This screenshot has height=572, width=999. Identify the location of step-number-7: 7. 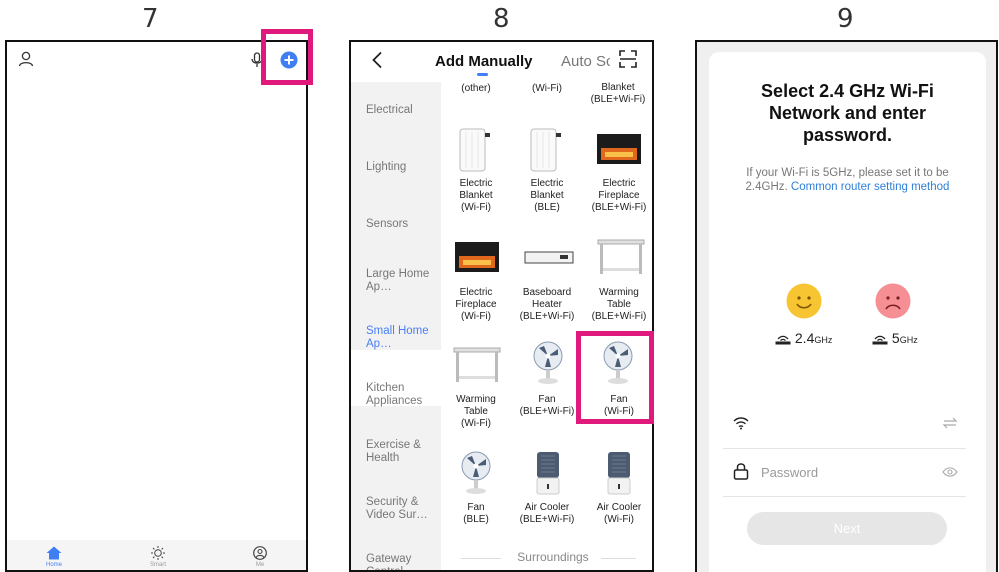
(150, 19).